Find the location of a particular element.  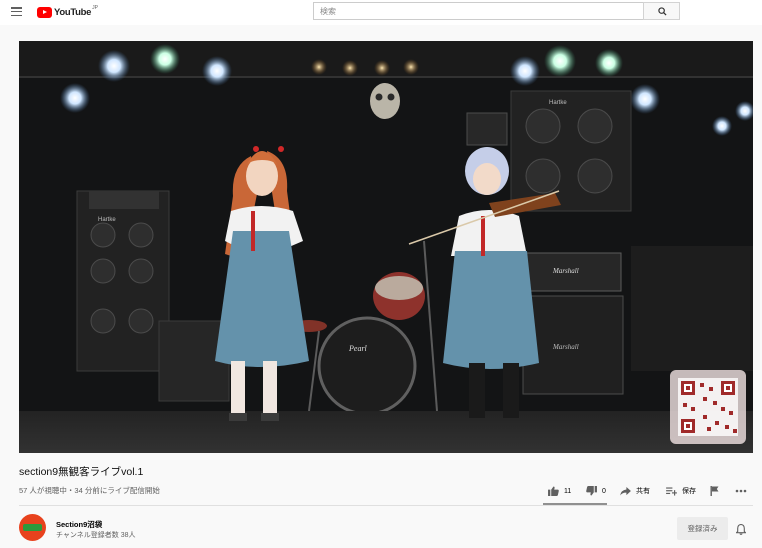

thumbs-up-icon is located at coordinates (553, 491).